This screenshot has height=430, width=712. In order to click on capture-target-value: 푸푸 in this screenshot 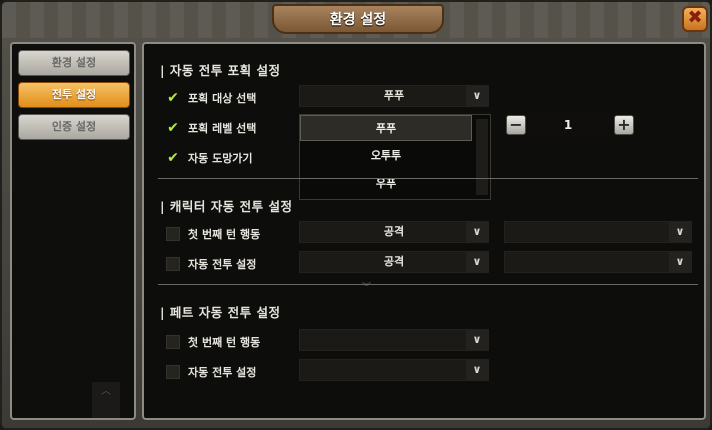, I will do `click(394, 95)`.